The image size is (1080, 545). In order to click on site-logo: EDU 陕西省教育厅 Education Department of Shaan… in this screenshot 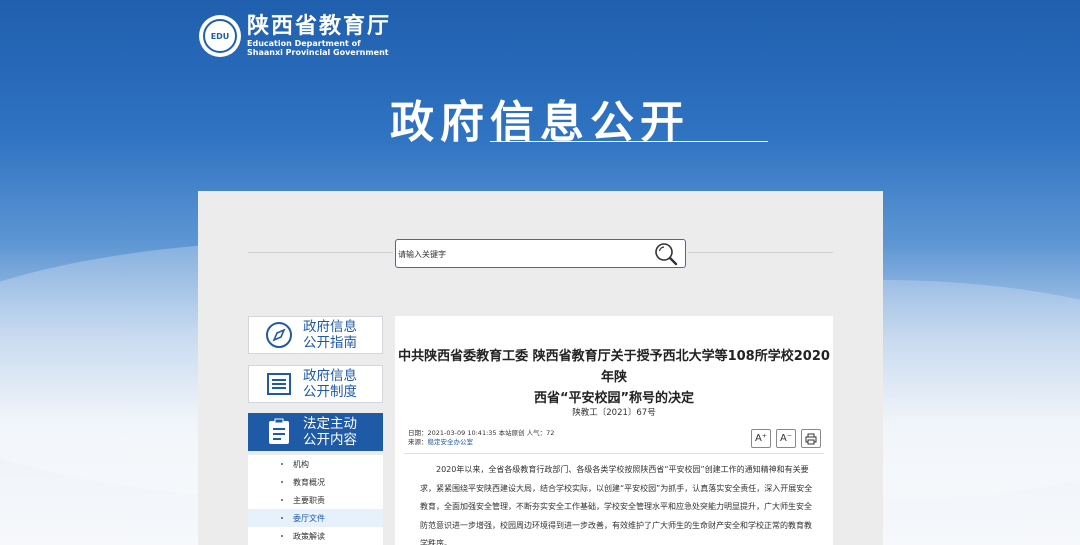, I will do `click(295, 36)`.